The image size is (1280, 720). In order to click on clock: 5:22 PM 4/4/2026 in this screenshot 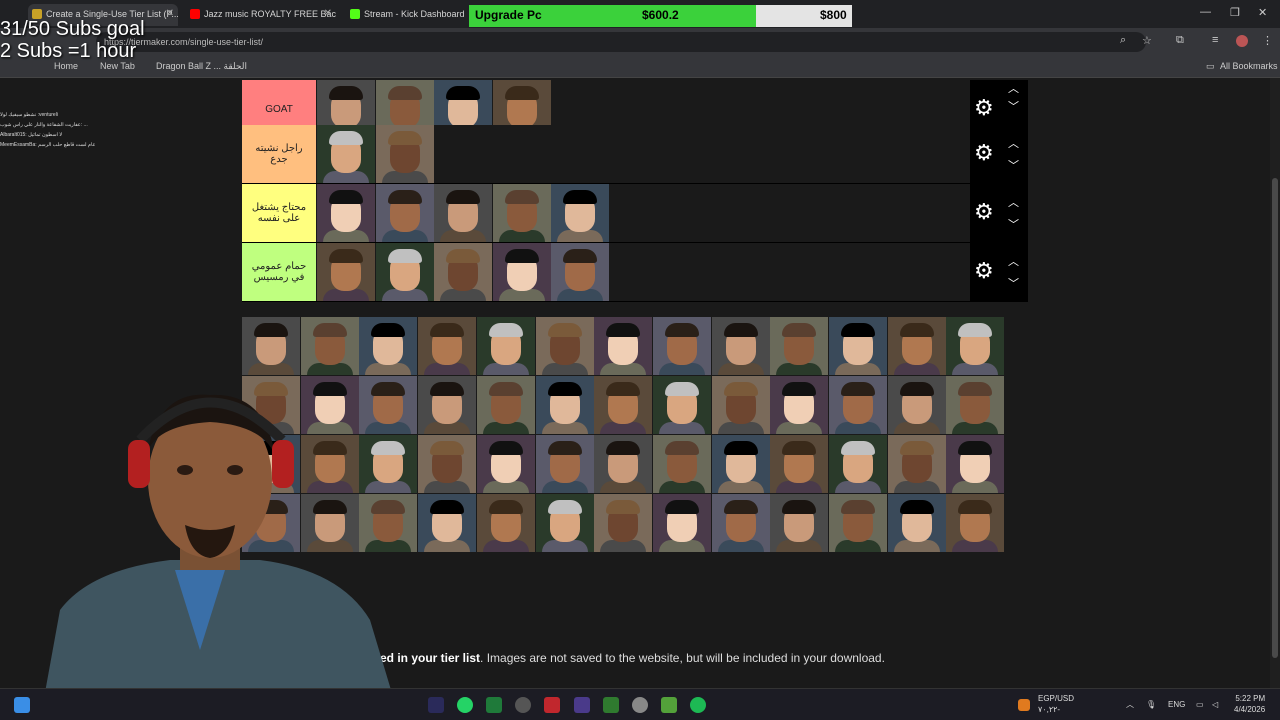, I will do `click(1249, 704)`.